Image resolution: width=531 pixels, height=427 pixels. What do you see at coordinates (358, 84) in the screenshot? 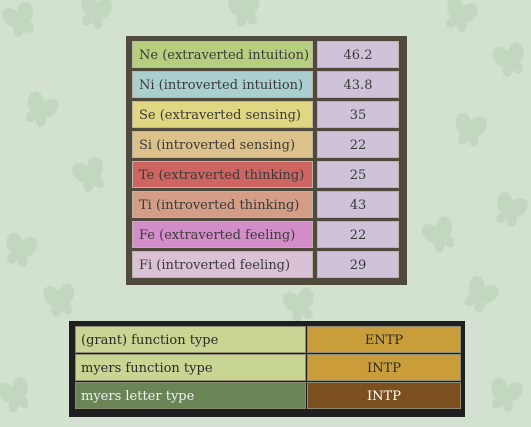
I see `function-score-ni: 43.8` at bounding box center [358, 84].